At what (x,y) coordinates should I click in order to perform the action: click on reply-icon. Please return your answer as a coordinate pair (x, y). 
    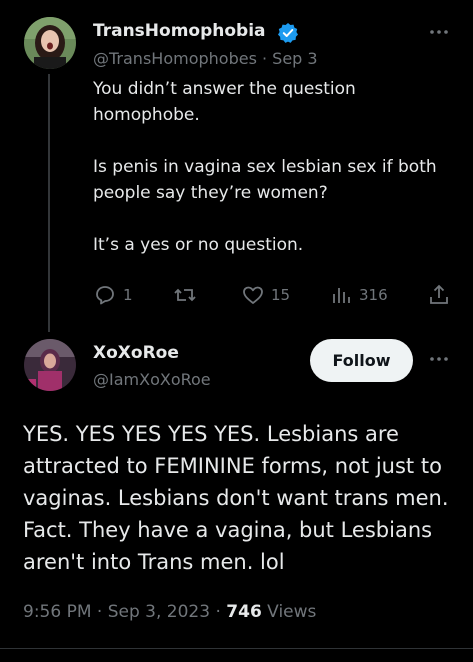
    Looking at the image, I should click on (105, 295).